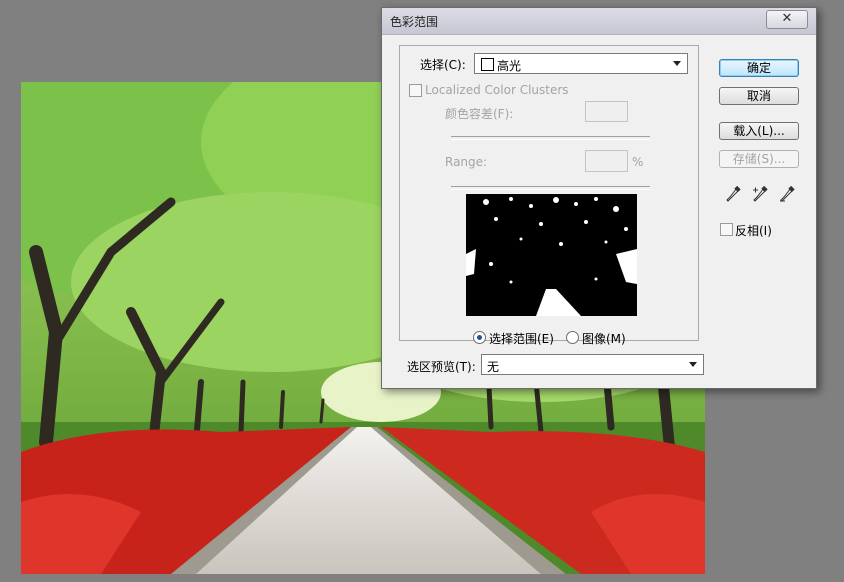  What do you see at coordinates (521, 339) in the screenshot?
I see `selection-radio-label: 选择范围(E)` at bounding box center [521, 339].